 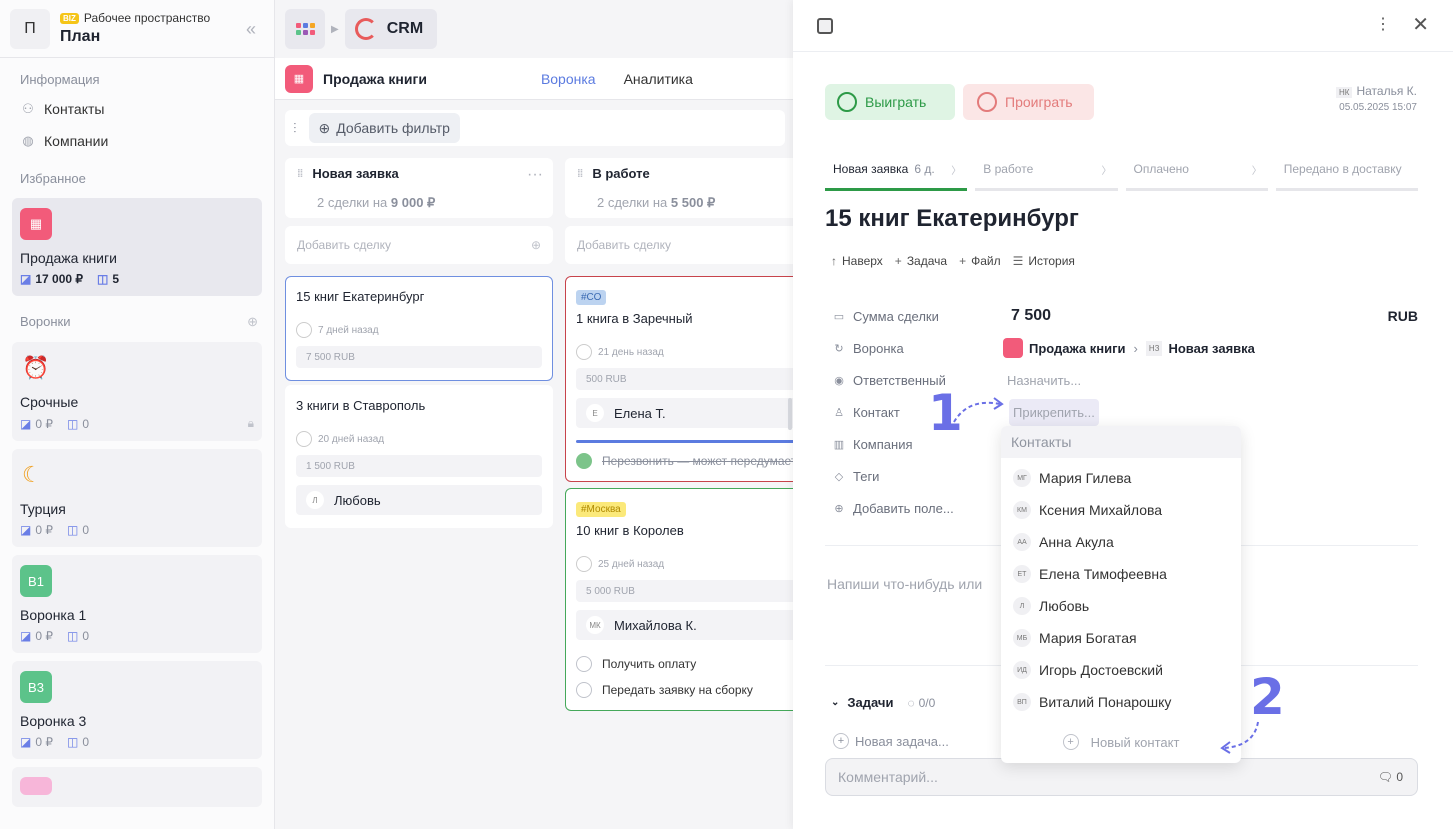 What do you see at coordinates (1383, 24) in the screenshot?
I see `more-vertical-icon: ⋮` at bounding box center [1383, 24].